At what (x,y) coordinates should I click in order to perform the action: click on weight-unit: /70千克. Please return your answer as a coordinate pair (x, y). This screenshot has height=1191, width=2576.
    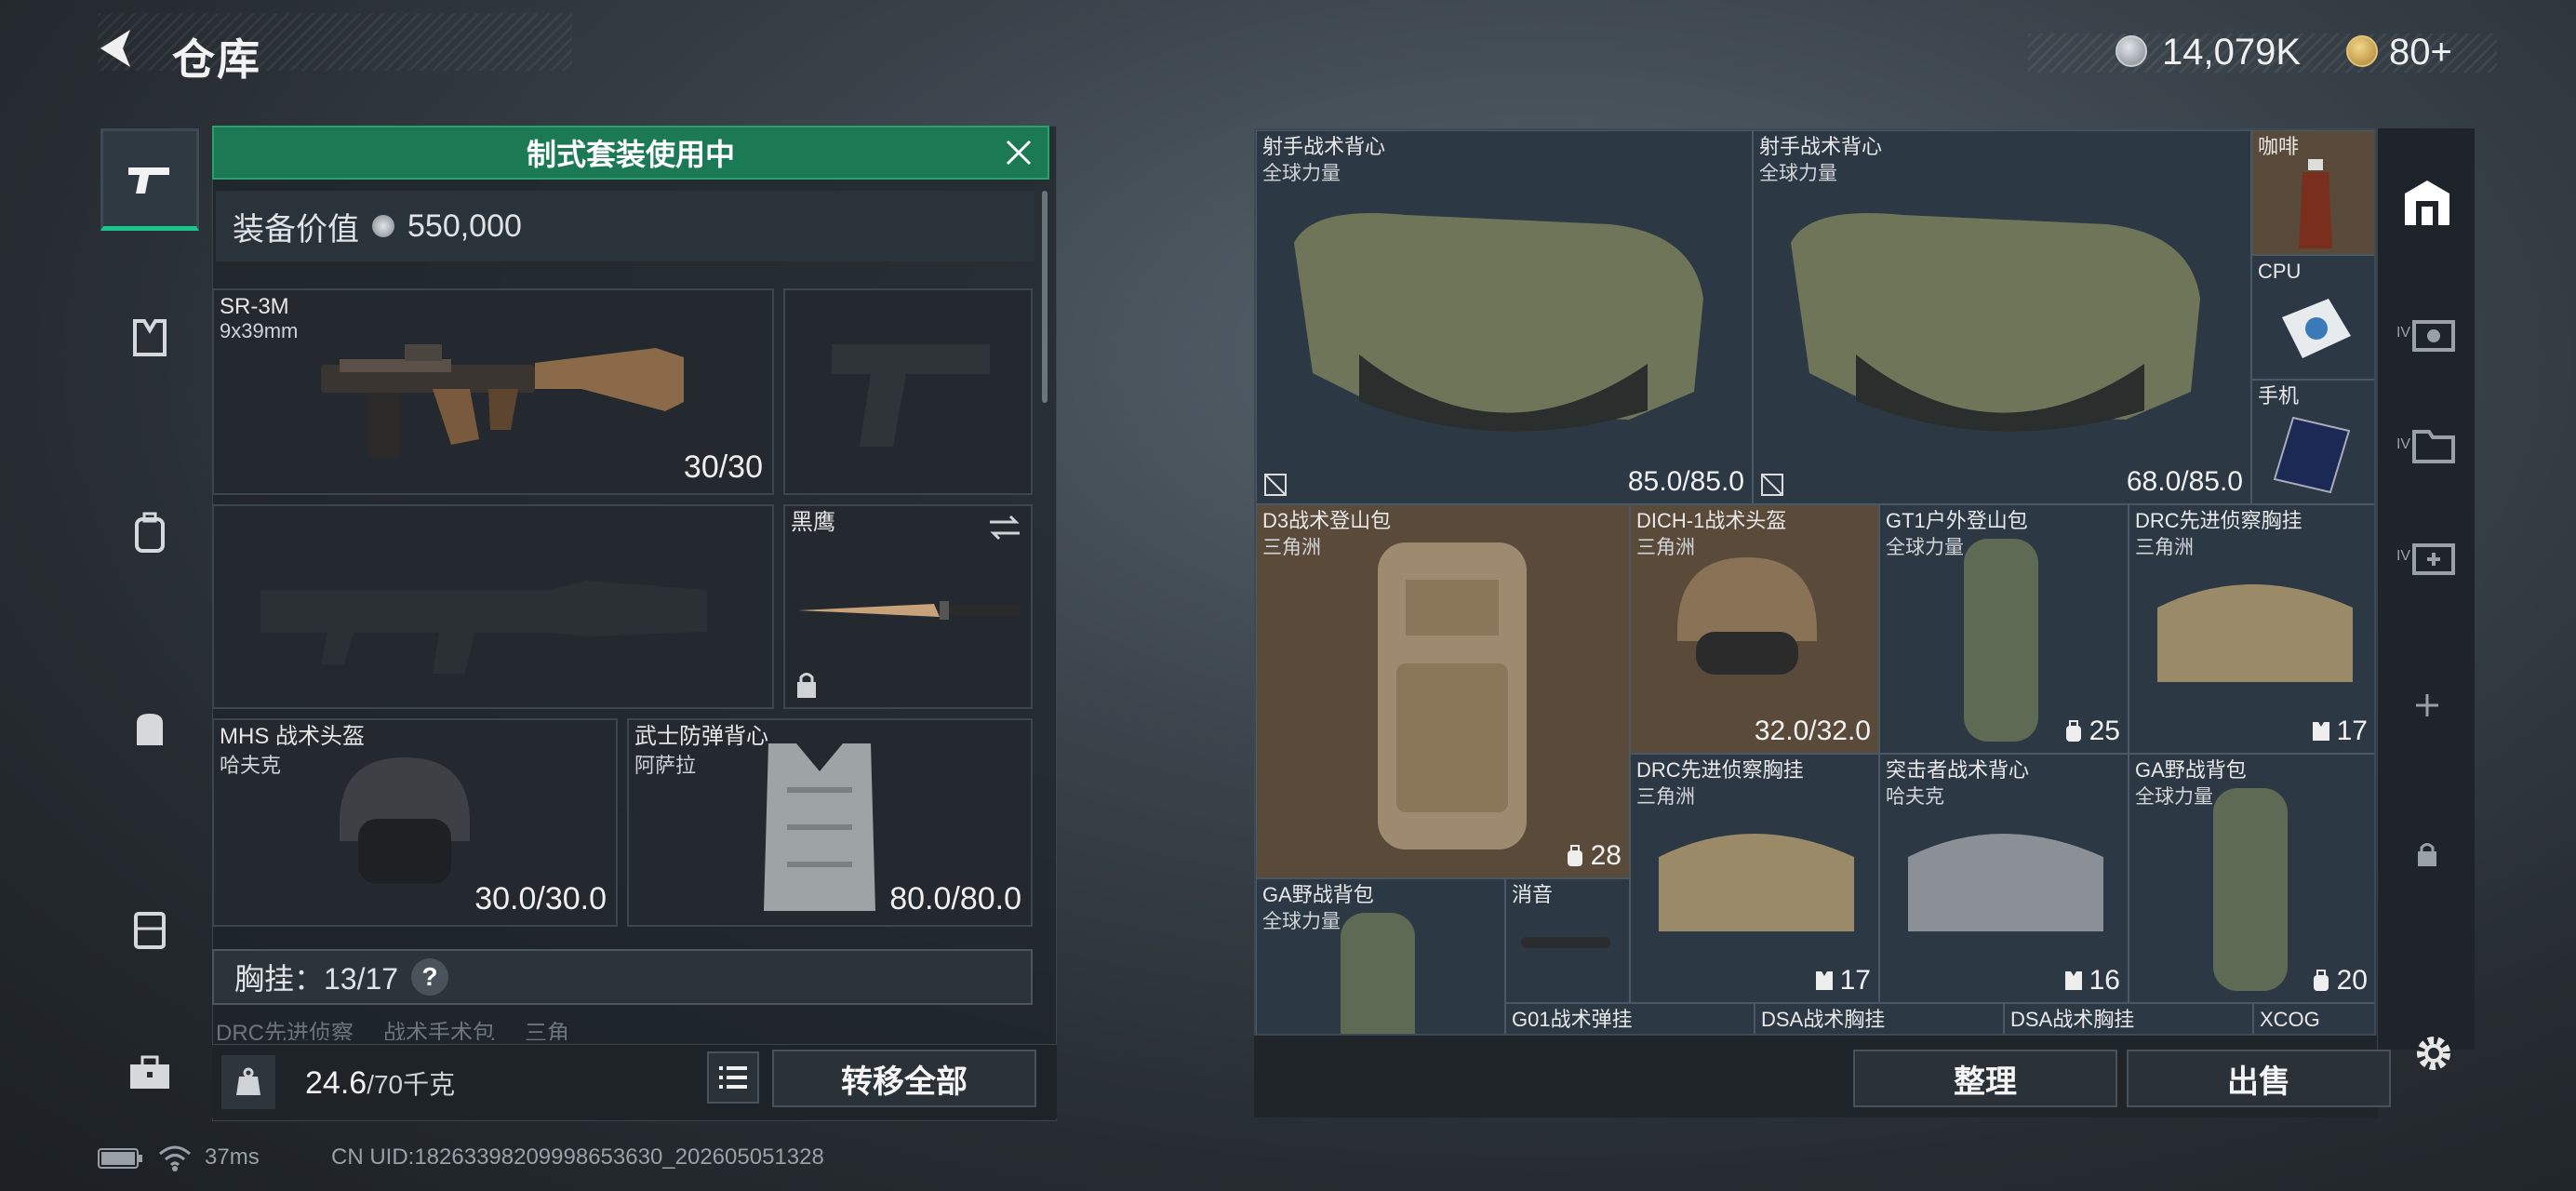
    Looking at the image, I should click on (411, 1084).